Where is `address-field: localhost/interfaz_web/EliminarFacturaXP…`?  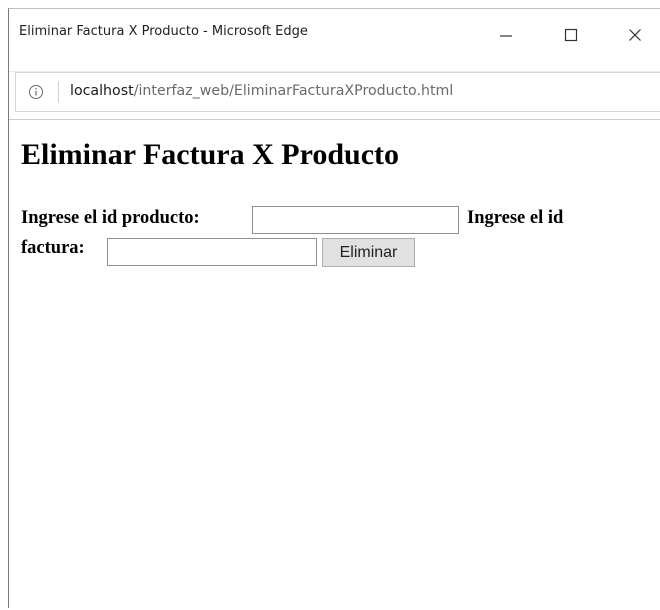
address-field: localhost/interfaz_web/EliminarFacturaXP… is located at coordinates (337, 92).